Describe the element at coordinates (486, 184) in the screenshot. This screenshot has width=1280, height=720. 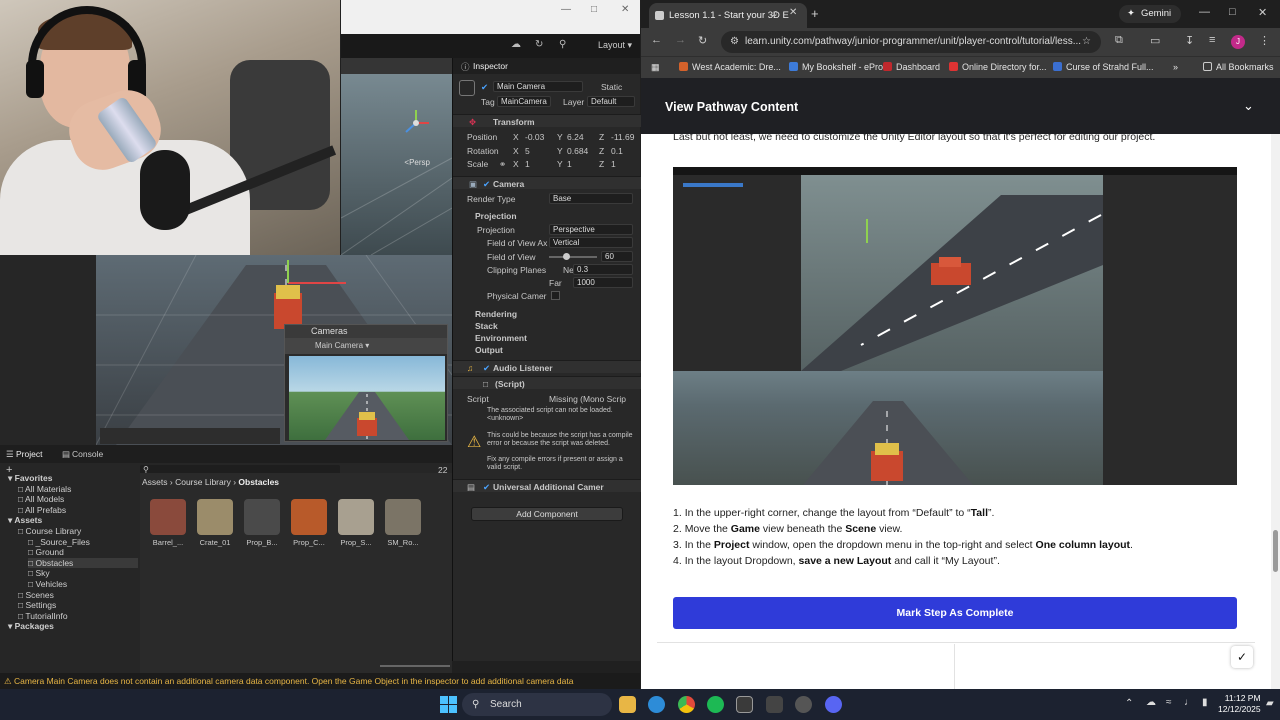
I see `camera-enabled-icon: ✔` at that location.